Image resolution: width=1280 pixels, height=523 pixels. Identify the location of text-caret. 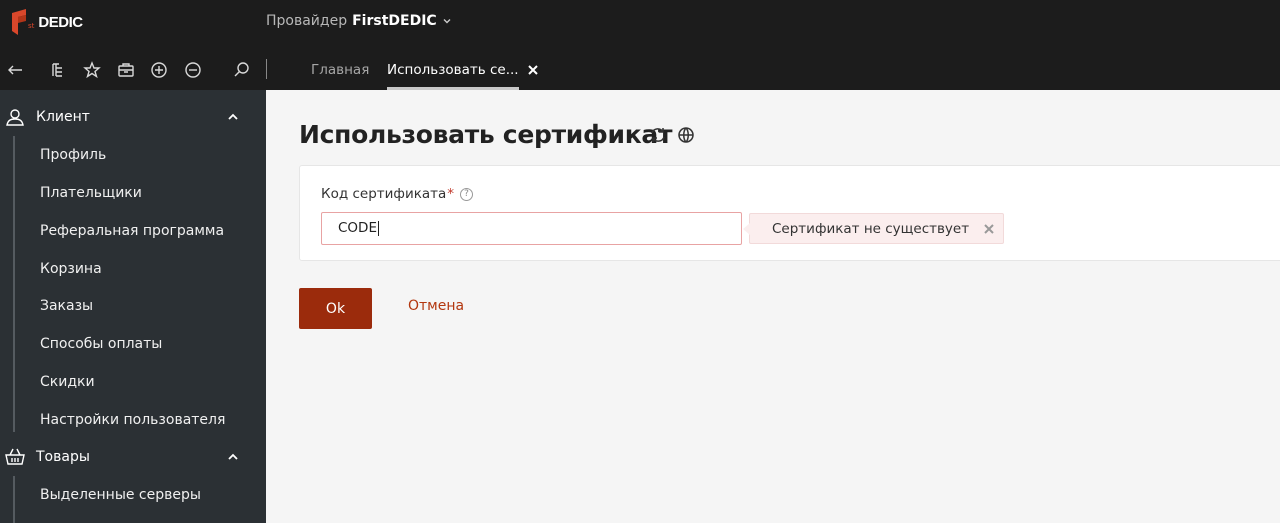
(378, 228).